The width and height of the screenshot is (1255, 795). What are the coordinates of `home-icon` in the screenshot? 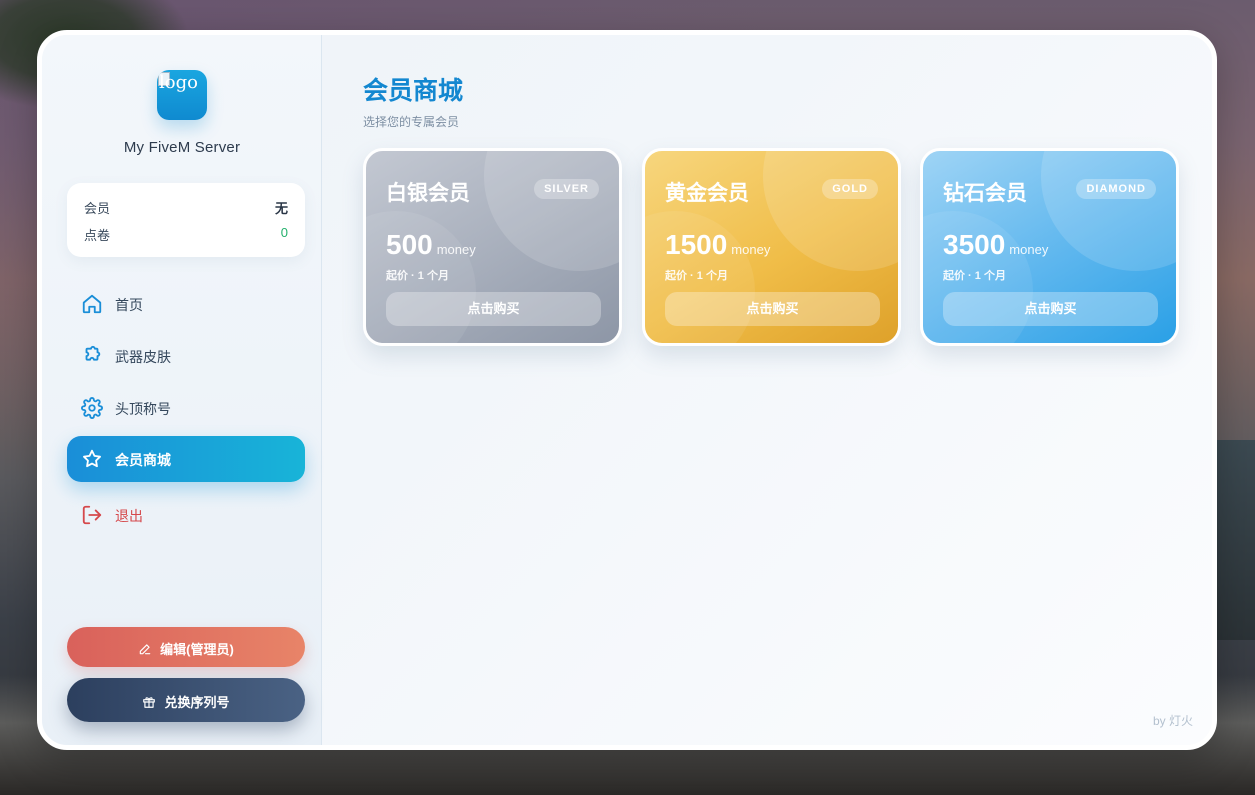 It's located at (92, 304).